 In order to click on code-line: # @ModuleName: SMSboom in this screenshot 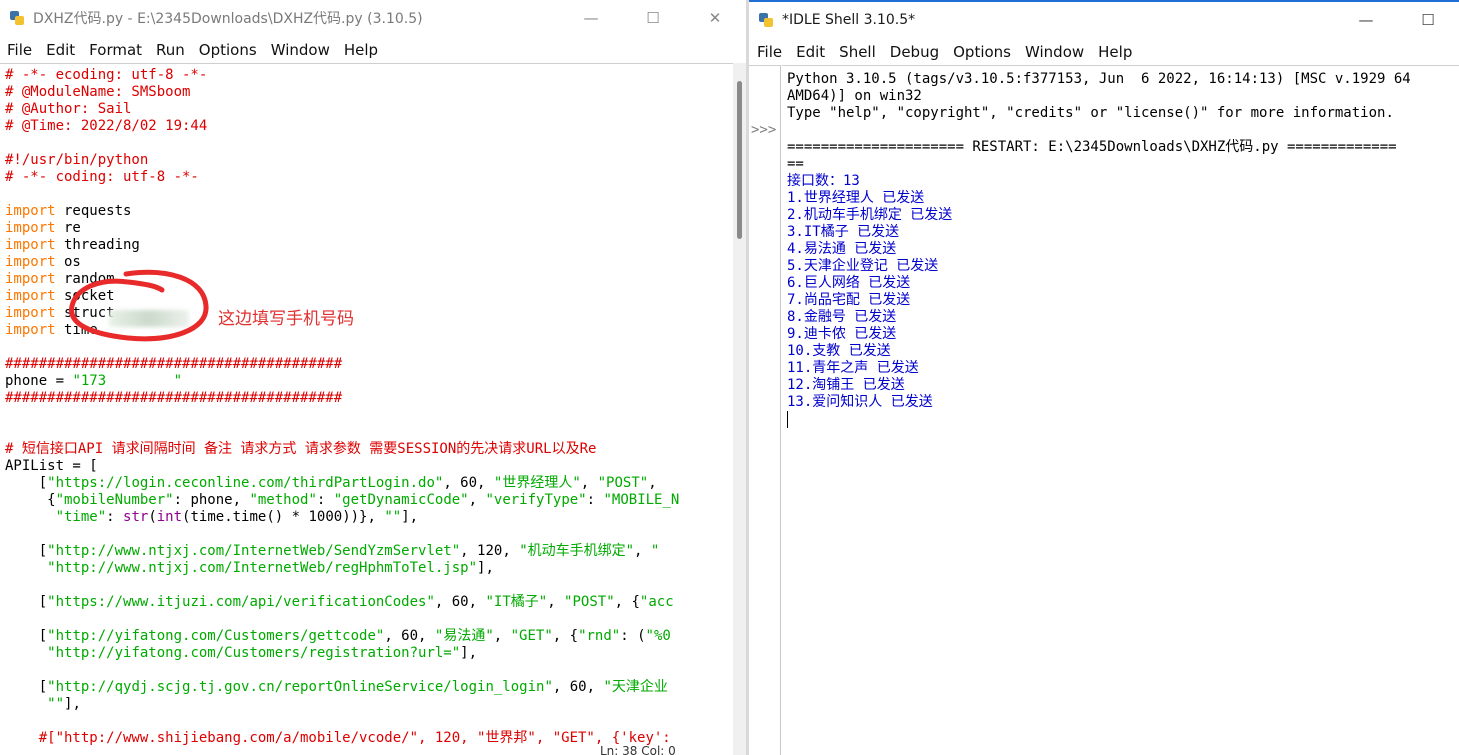, I will do `click(365, 92)`.